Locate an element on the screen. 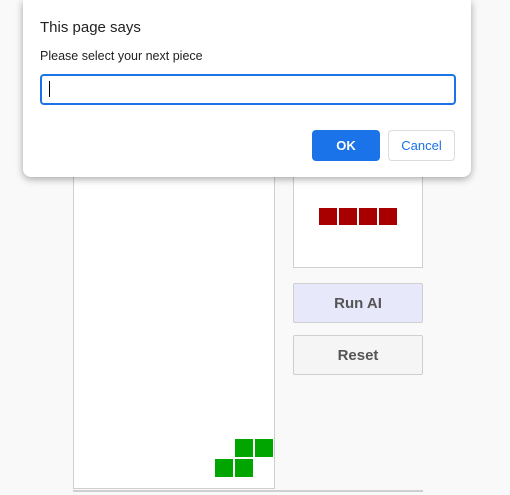  reset-button: Reset is located at coordinates (358, 355).